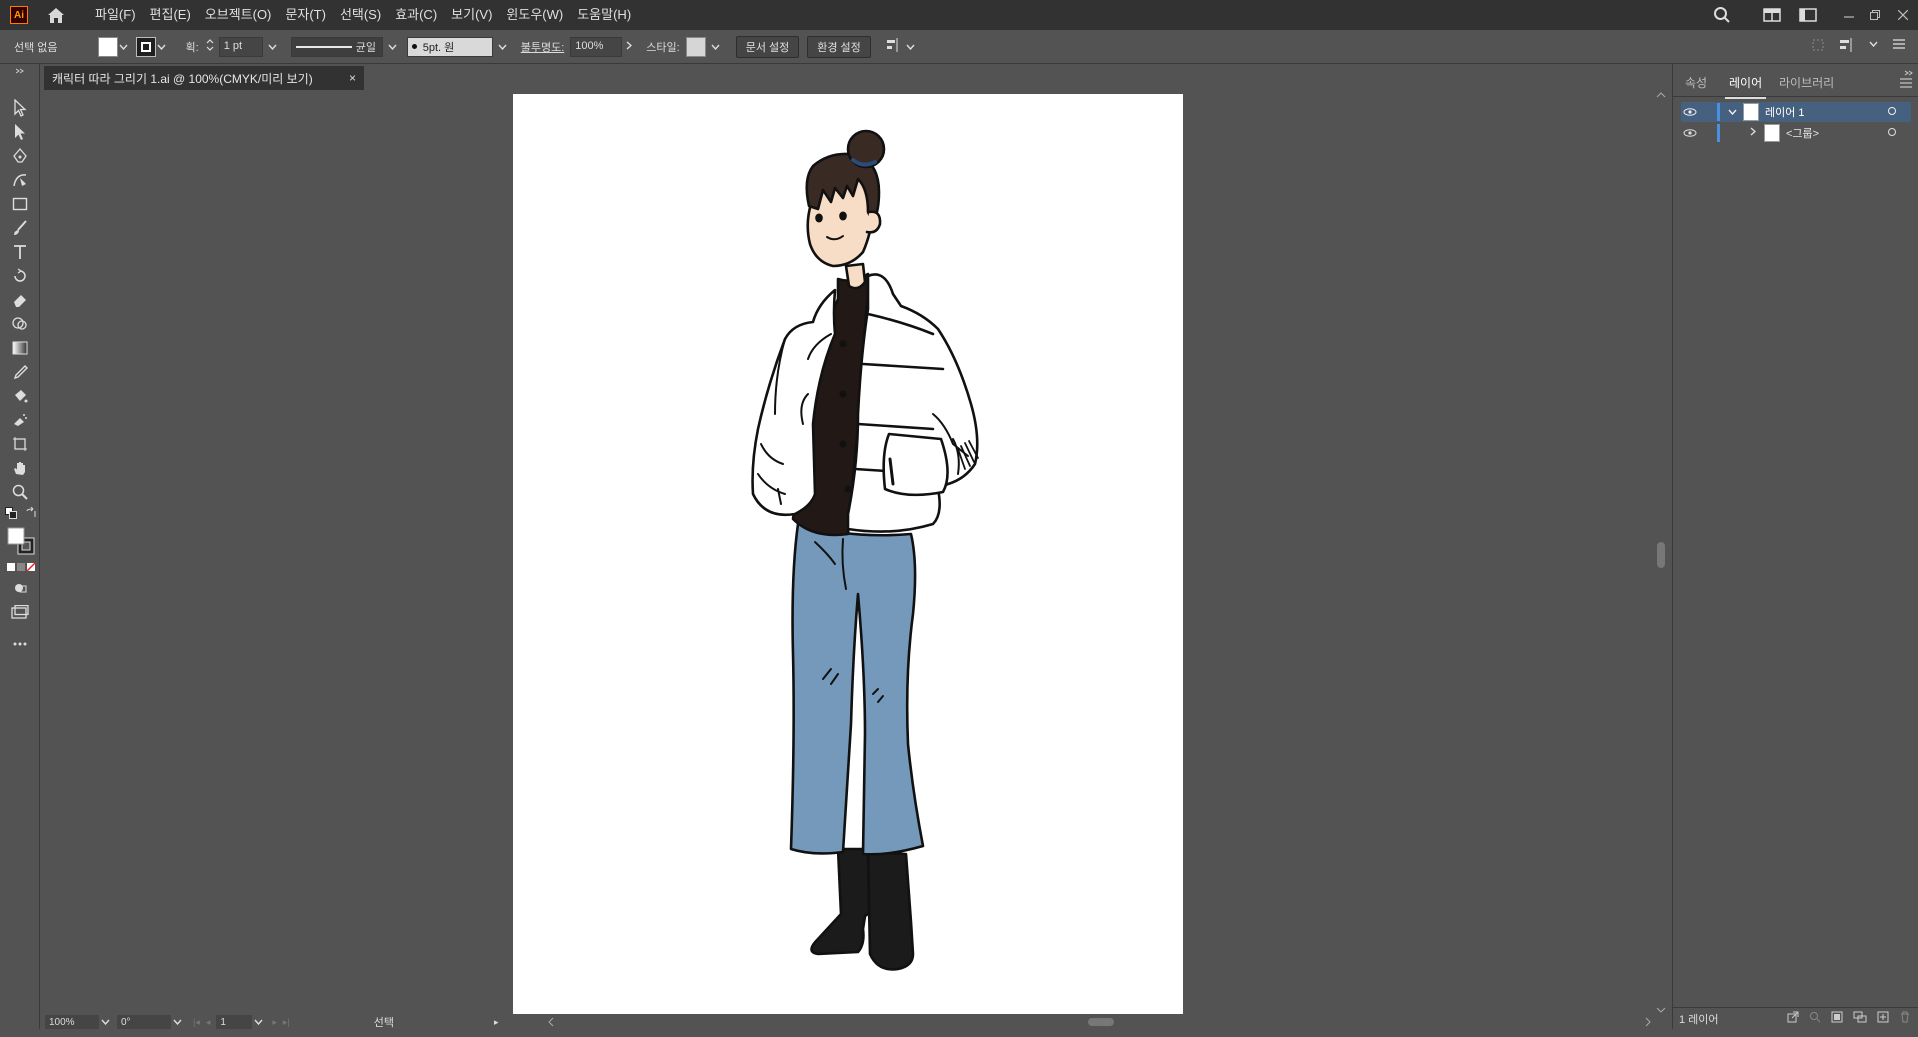 The height and width of the screenshot is (1037, 1918). Describe the element at coordinates (471, 15) in the screenshot. I see `menu-view: 보기(V)` at that location.